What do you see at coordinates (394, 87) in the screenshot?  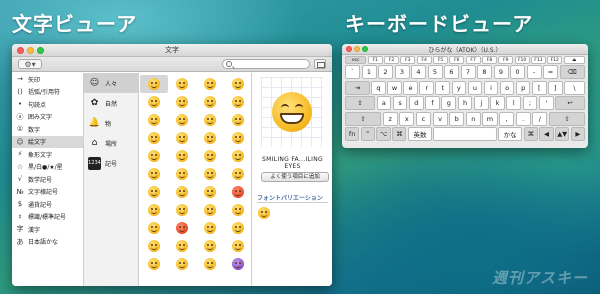 I see `key: w` at bounding box center [394, 87].